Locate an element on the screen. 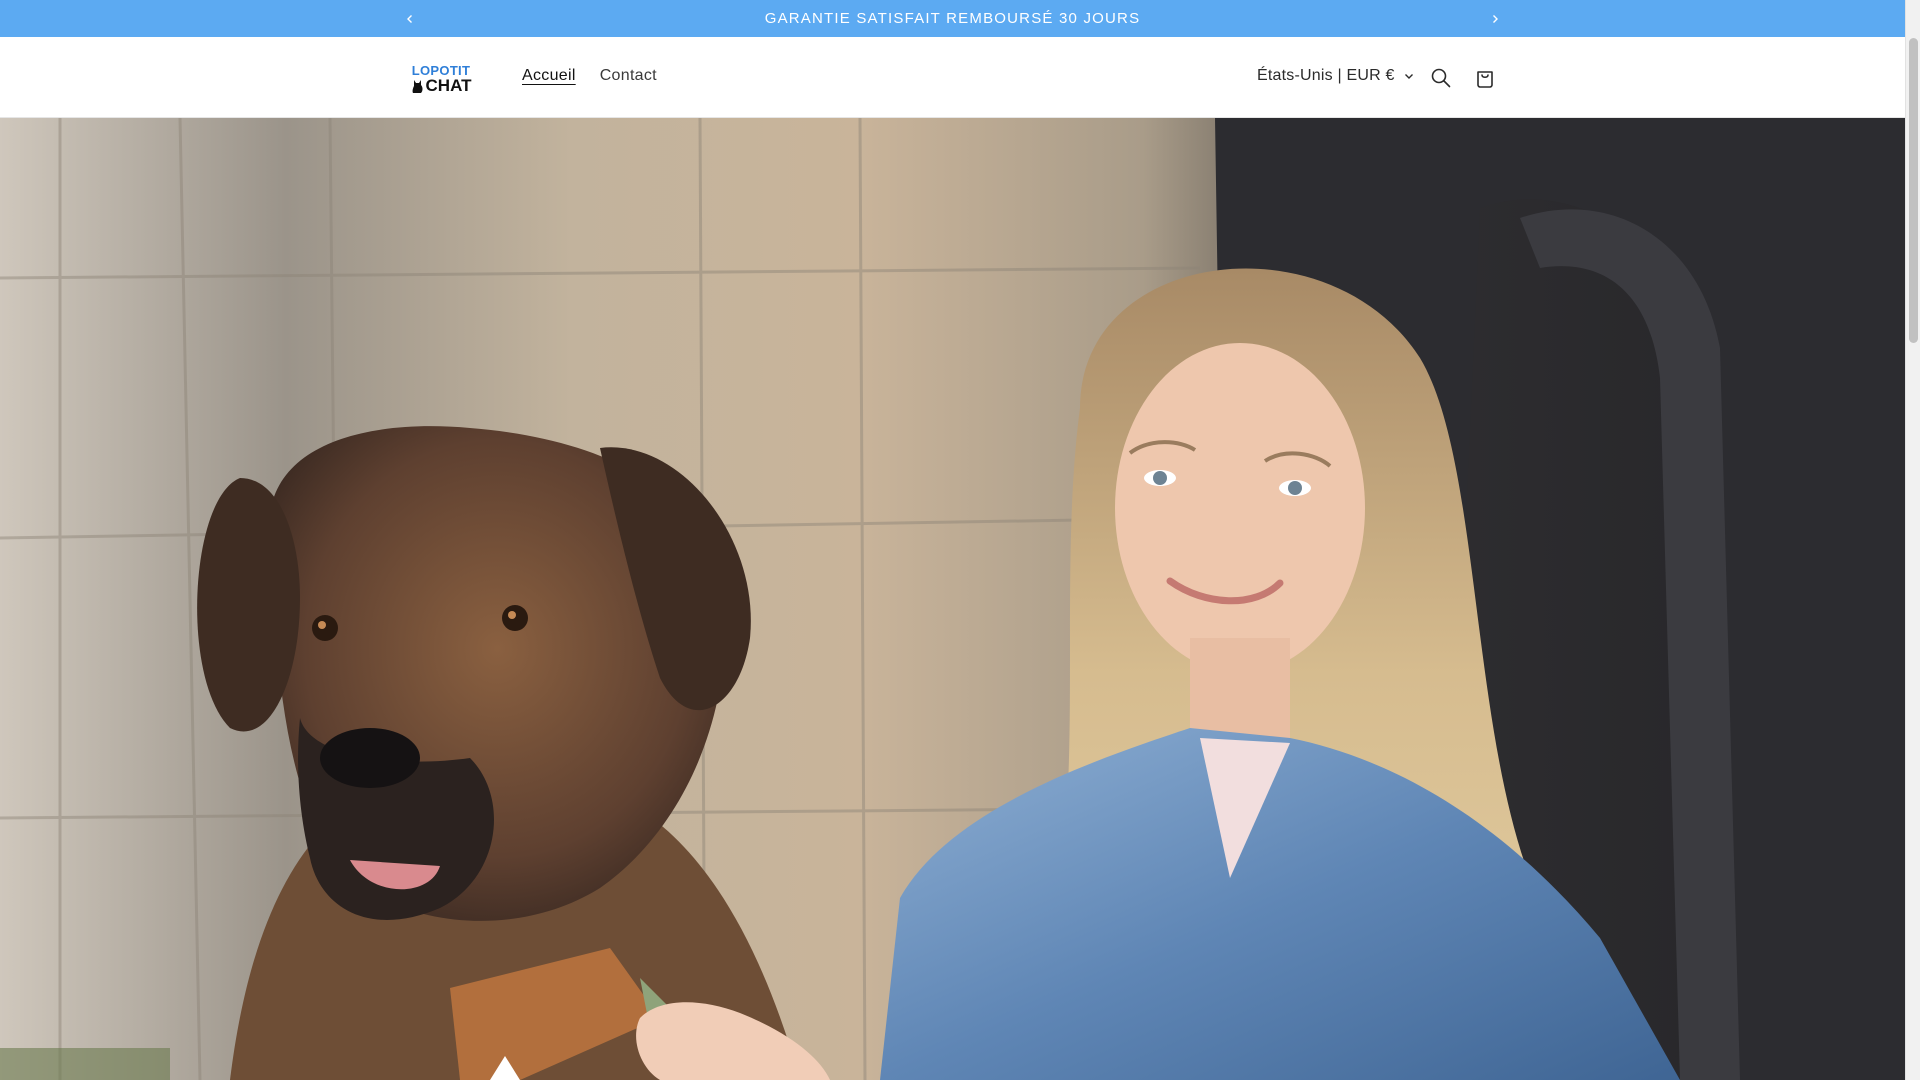 The width and height of the screenshot is (1920, 1080). cart-icon is located at coordinates (1485, 79).